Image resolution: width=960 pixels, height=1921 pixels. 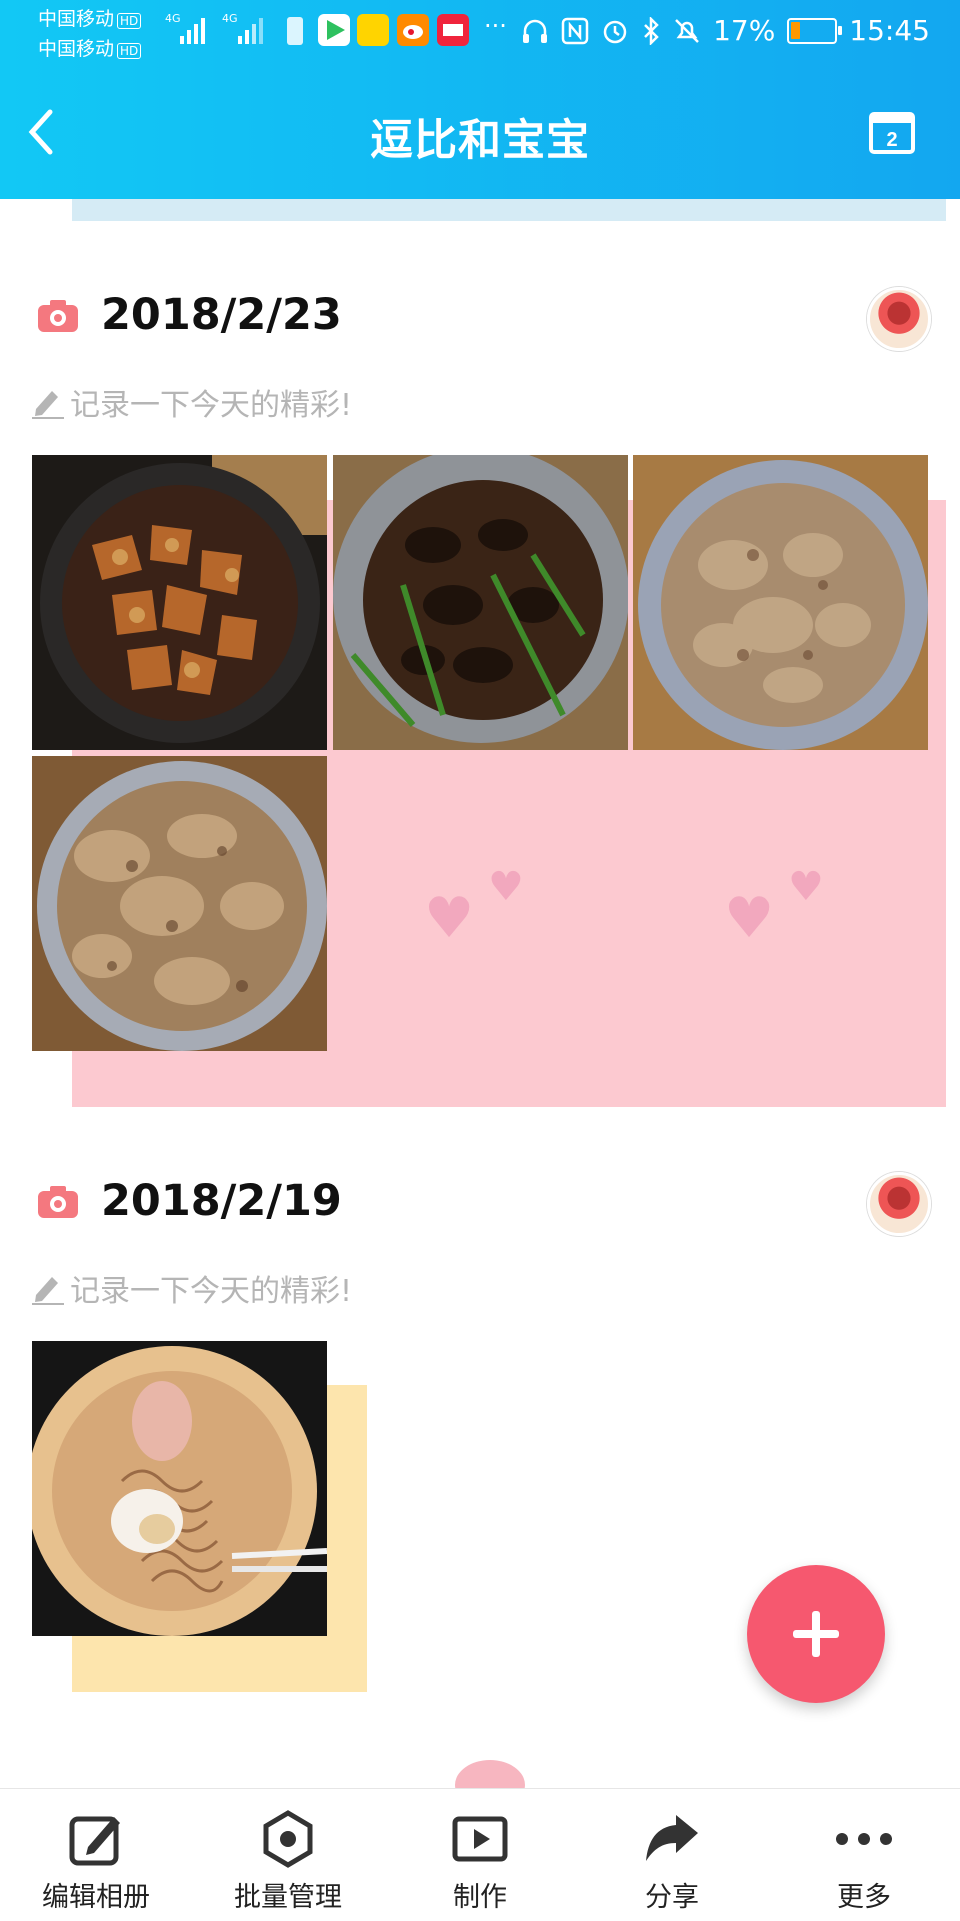 I want to click on make-button: 制作, so click(x=480, y=1855).